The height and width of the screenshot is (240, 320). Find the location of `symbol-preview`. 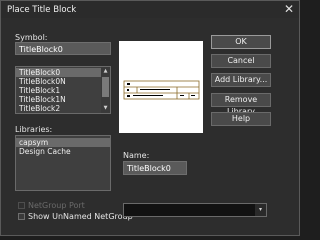

symbol-preview is located at coordinates (161, 87).